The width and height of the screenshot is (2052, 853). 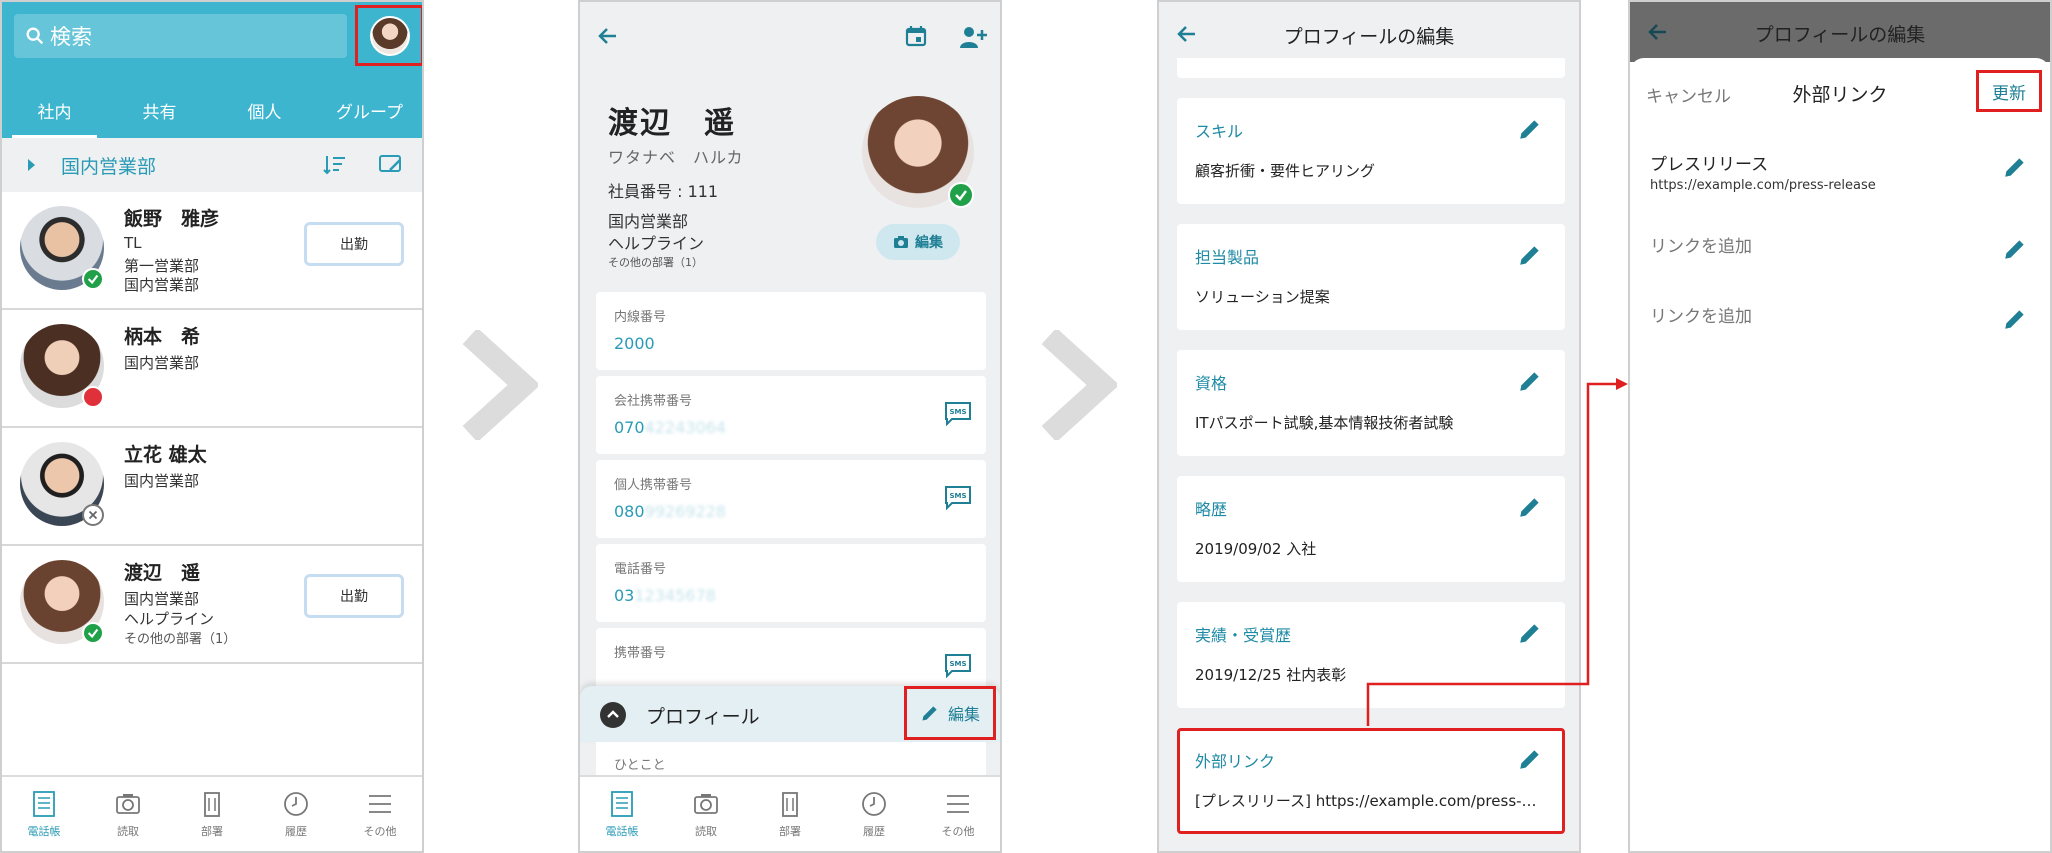 I want to click on edit-photo-button: 編集, so click(x=918, y=242).